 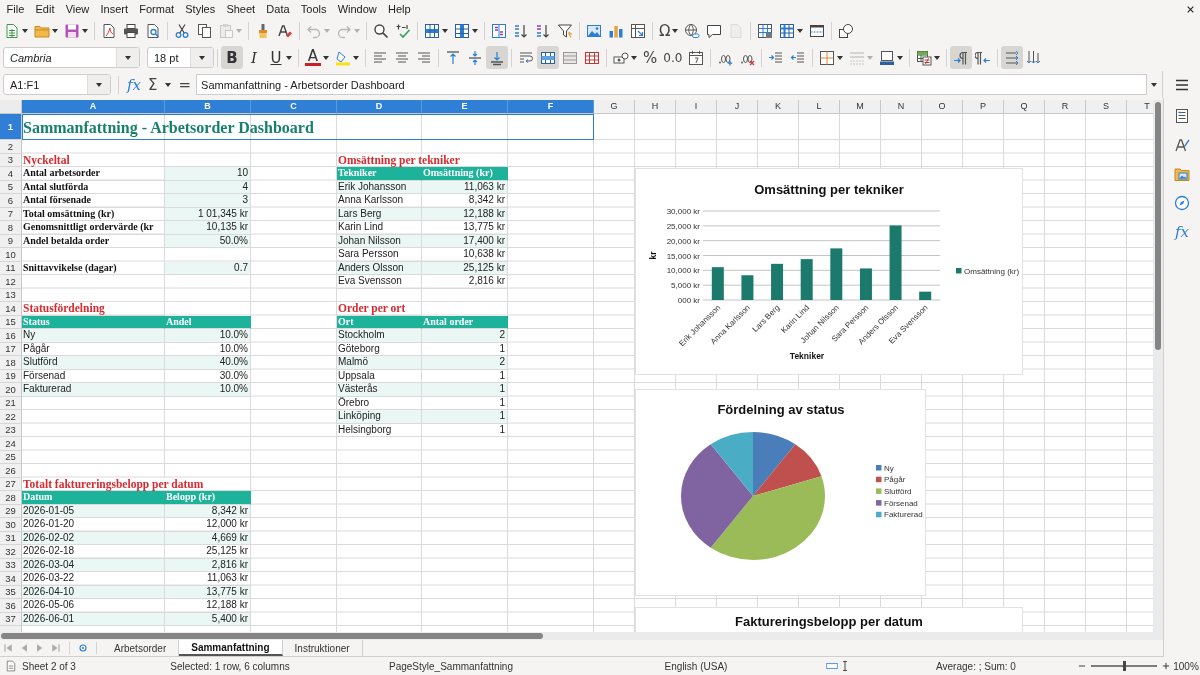 I want to click on column-header: R, so click(x=1065, y=107).